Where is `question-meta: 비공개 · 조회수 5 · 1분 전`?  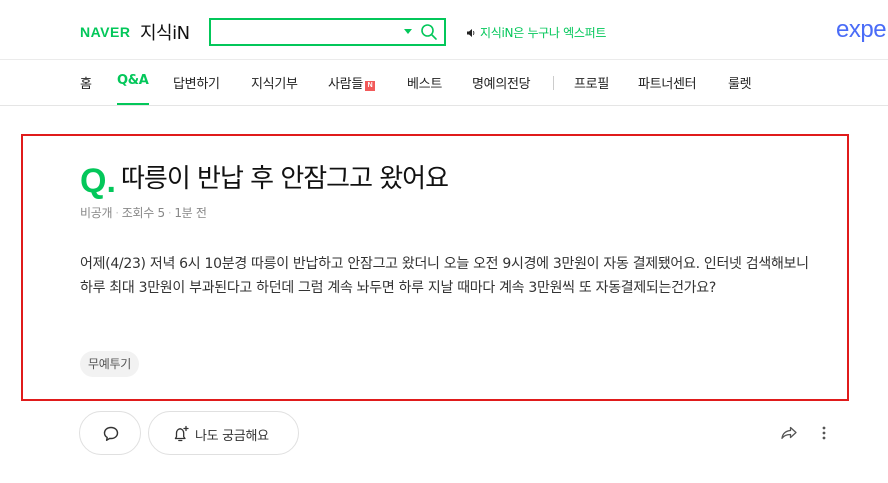 question-meta: 비공개 · 조회수 5 · 1분 전 is located at coordinates (143, 213).